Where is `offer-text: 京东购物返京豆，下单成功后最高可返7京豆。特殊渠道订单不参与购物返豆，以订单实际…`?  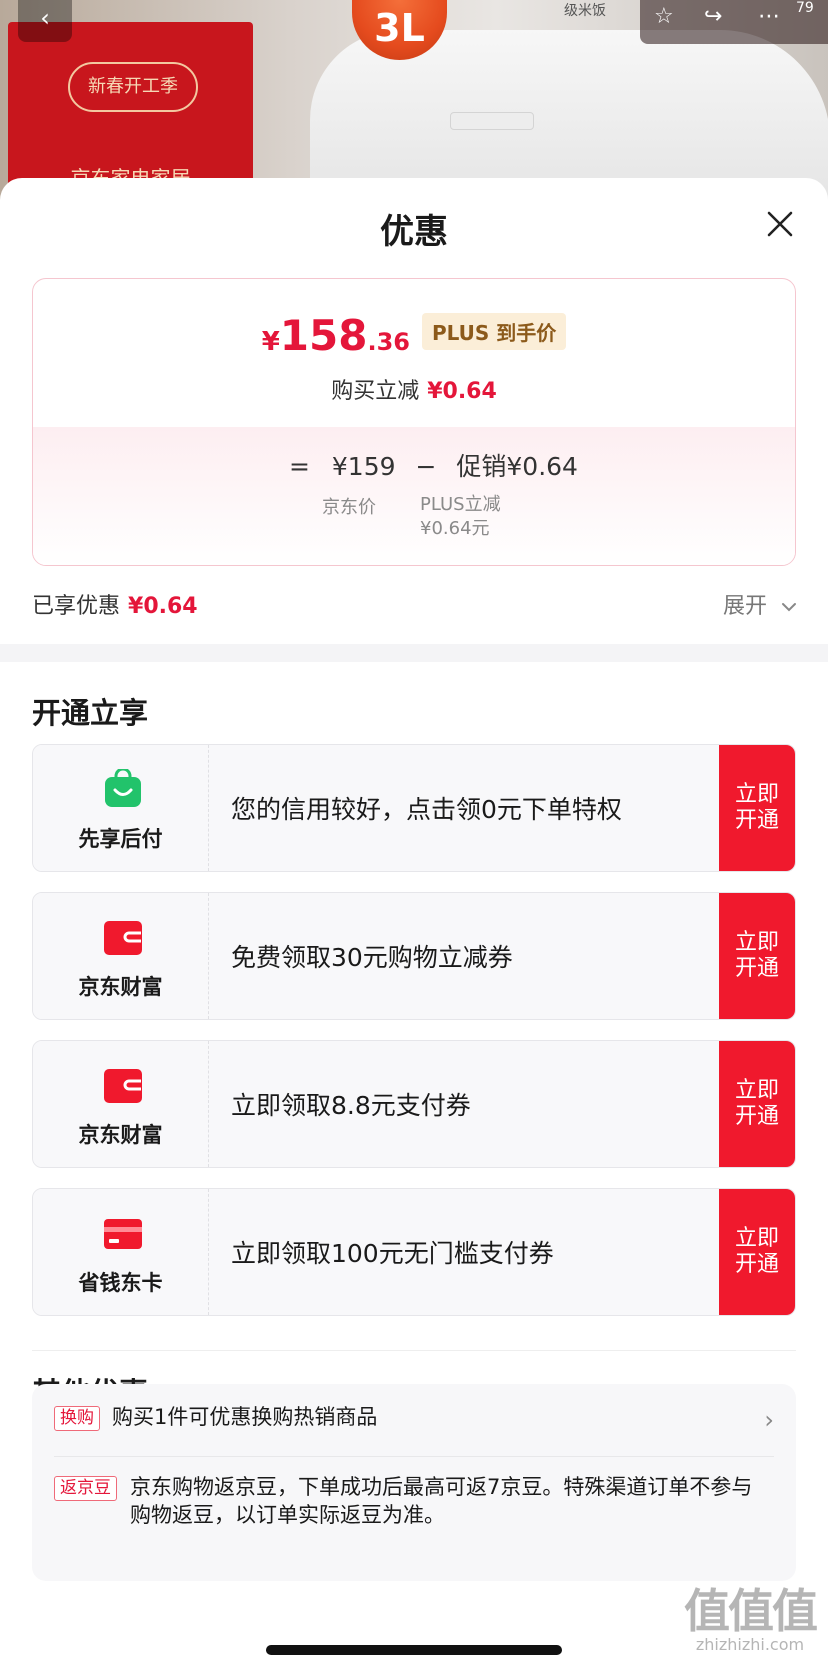 offer-text: 京东购物返京豆，下单成功后最高可返7京豆。特殊渠道订单不参与购物返豆，以订单实际… is located at coordinates (441, 1501).